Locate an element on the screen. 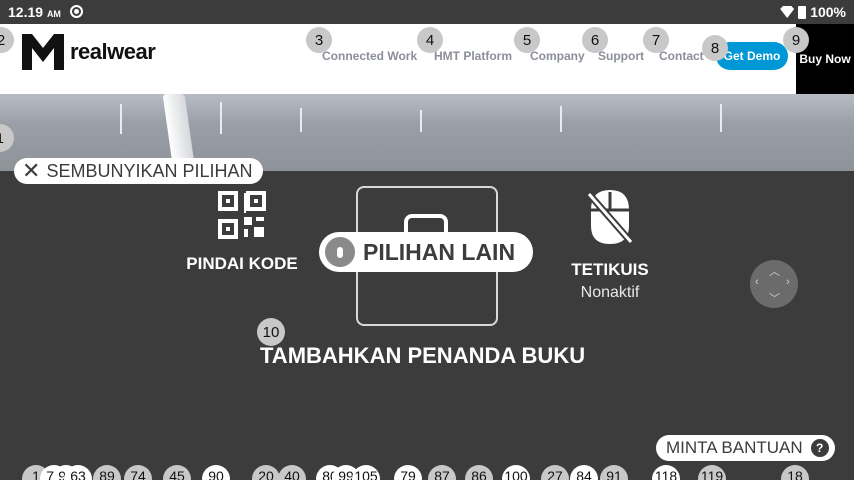 This screenshot has height=480, width=854. add-bookmark-button: TAMBAHKAN PENANDA BUKU is located at coordinates (422, 356).